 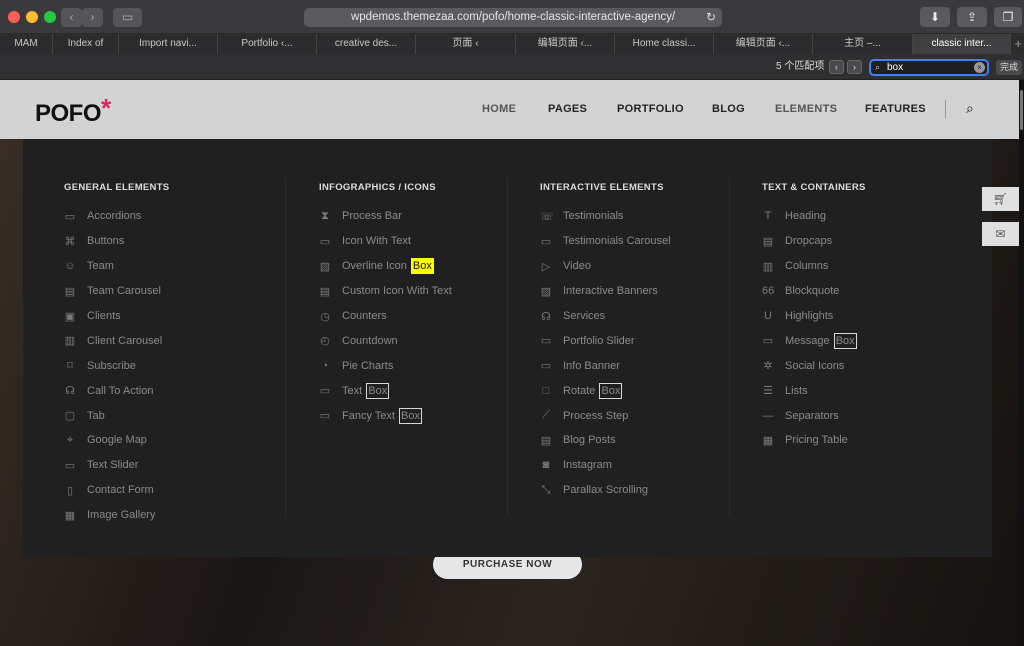 What do you see at coordinates (1018, 44) in the screenshot?
I see `new-tab-button: +` at bounding box center [1018, 44].